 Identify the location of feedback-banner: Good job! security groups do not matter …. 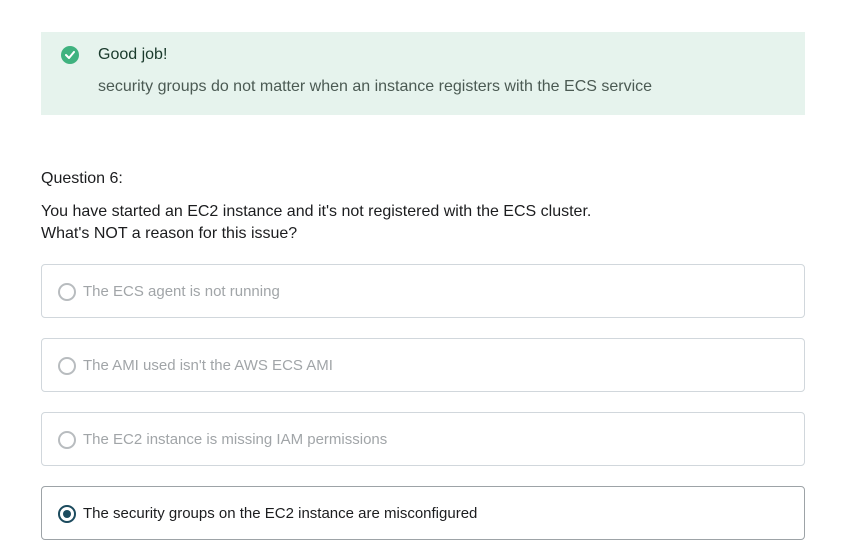
(423, 73).